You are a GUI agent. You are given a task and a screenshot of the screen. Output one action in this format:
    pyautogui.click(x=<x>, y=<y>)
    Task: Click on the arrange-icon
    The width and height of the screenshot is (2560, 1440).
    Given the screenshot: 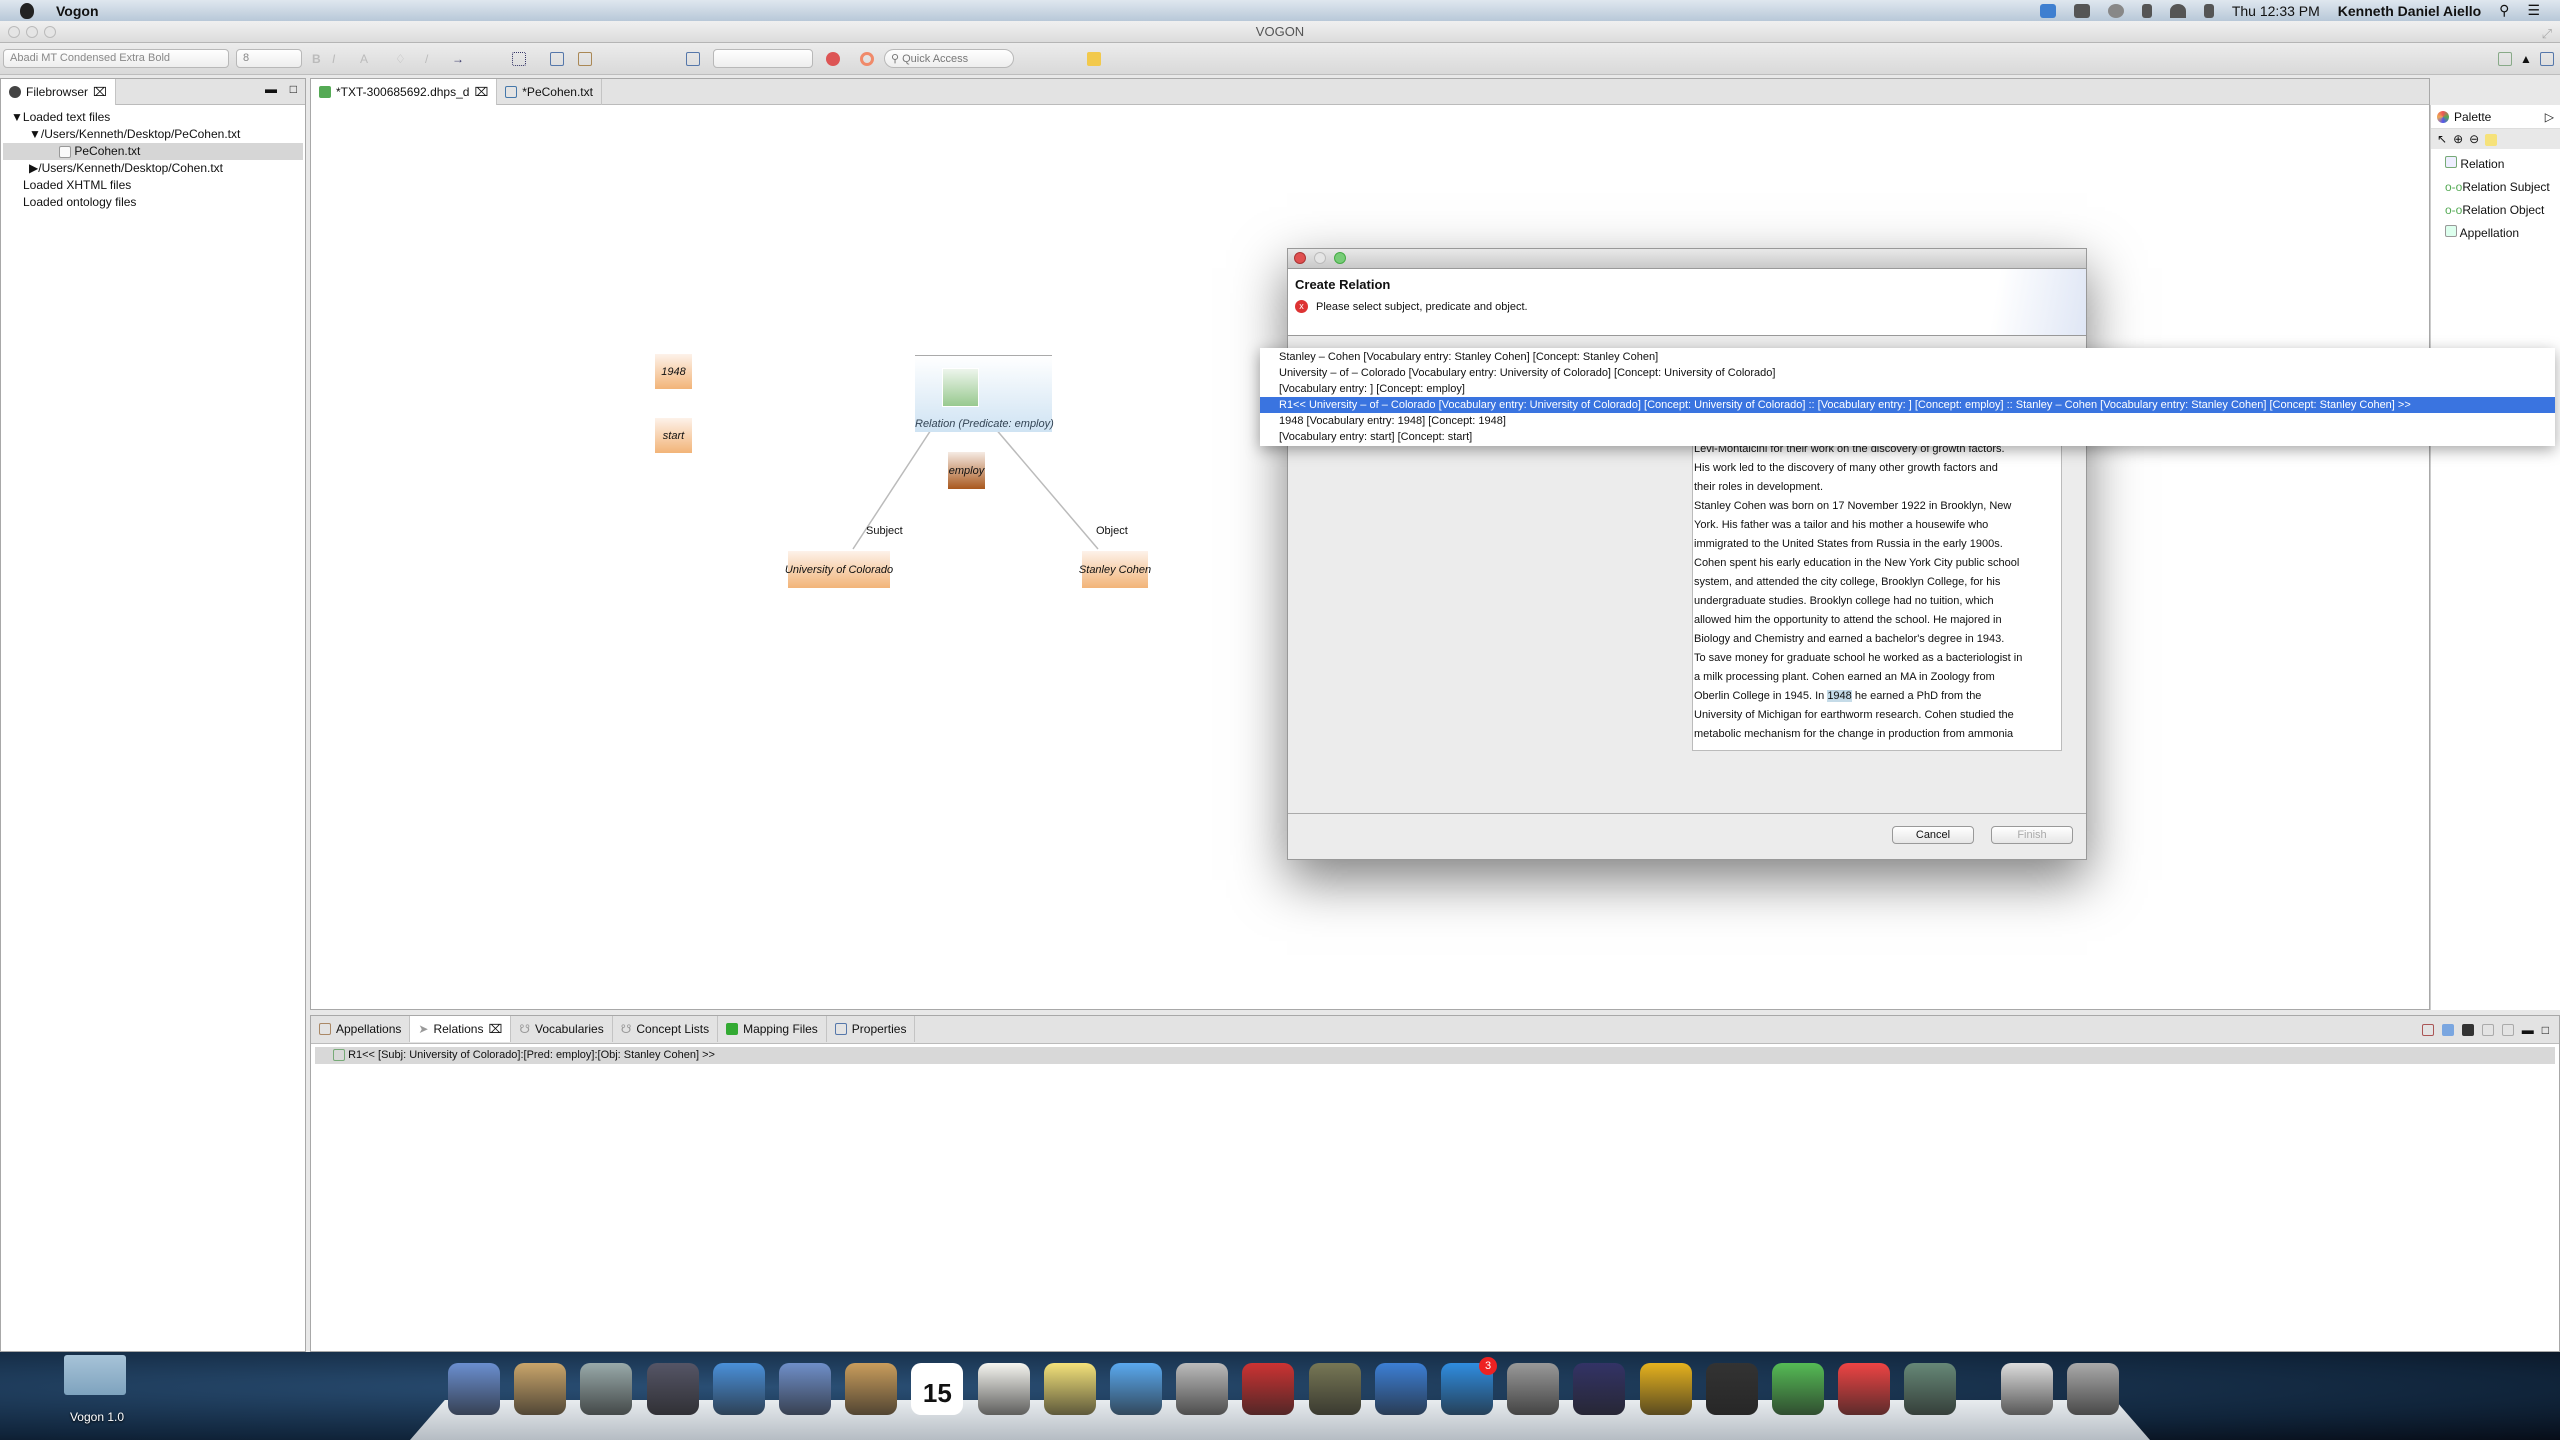 What is the action you would take?
    pyautogui.click(x=557, y=59)
    